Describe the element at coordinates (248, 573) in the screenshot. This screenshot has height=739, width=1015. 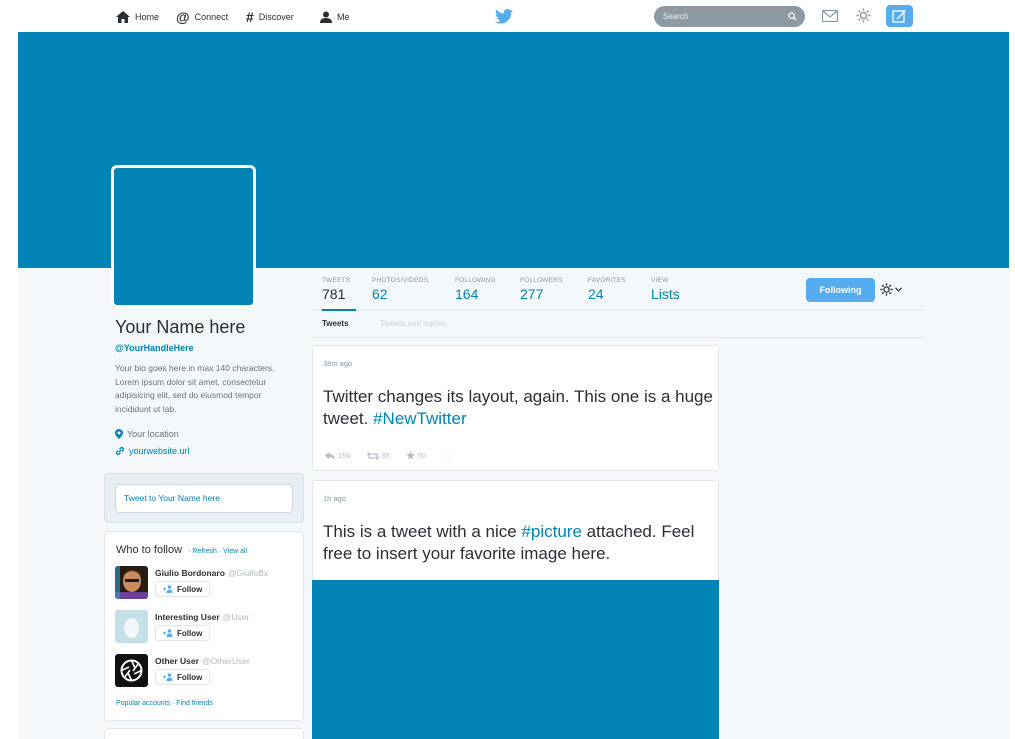
I see `user-handle: @GiulioBx` at that location.